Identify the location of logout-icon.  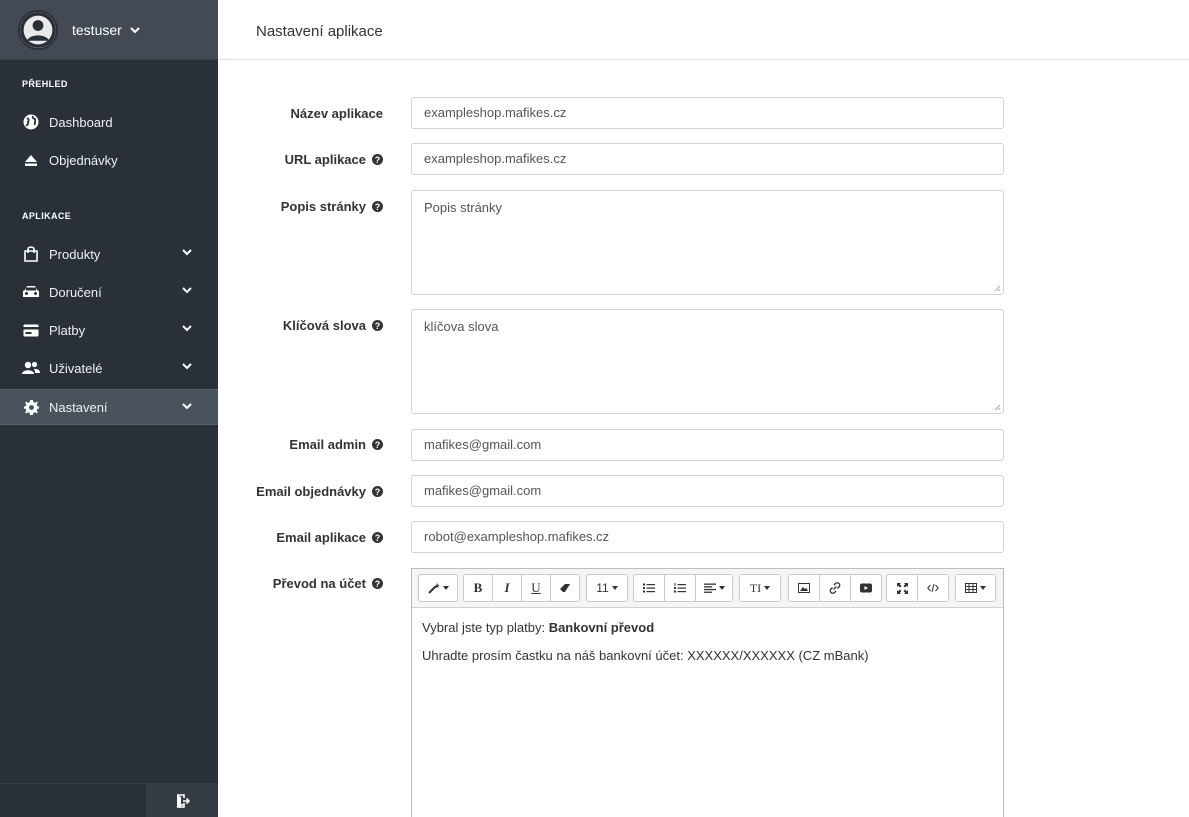
(183, 801).